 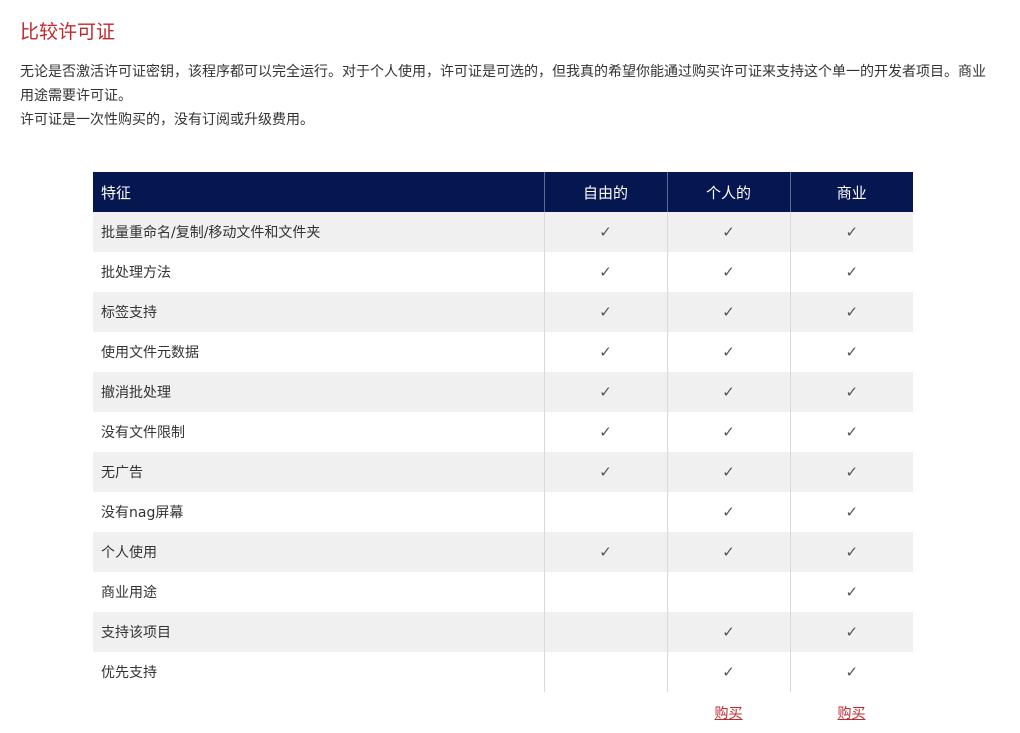 What do you see at coordinates (318, 472) in the screenshot?
I see `feature-name: 无广告` at bounding box center [318, 472].